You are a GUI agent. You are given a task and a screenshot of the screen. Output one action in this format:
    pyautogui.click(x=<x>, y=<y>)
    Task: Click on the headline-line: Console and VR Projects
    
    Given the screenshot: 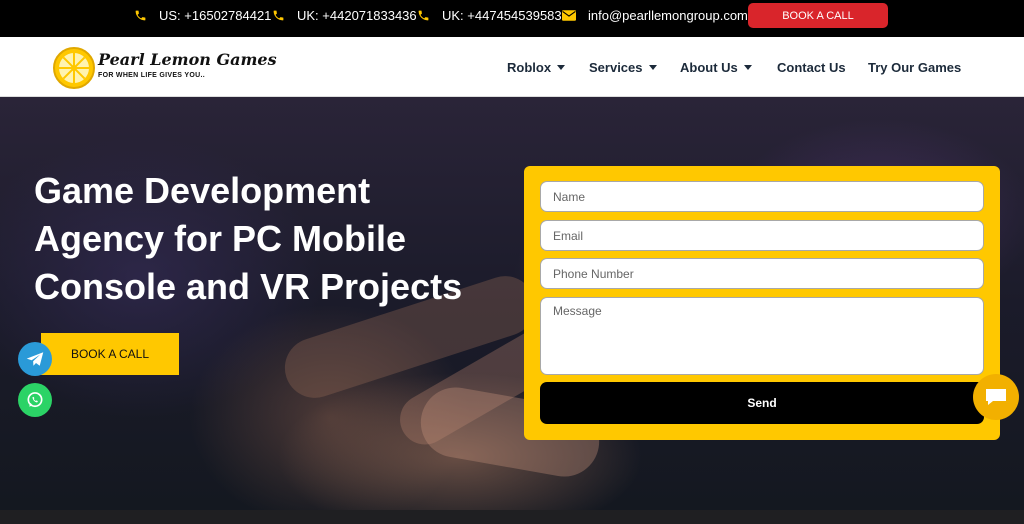 What is the action you would take?
    pyautogui.click(x=248, y=286)
    